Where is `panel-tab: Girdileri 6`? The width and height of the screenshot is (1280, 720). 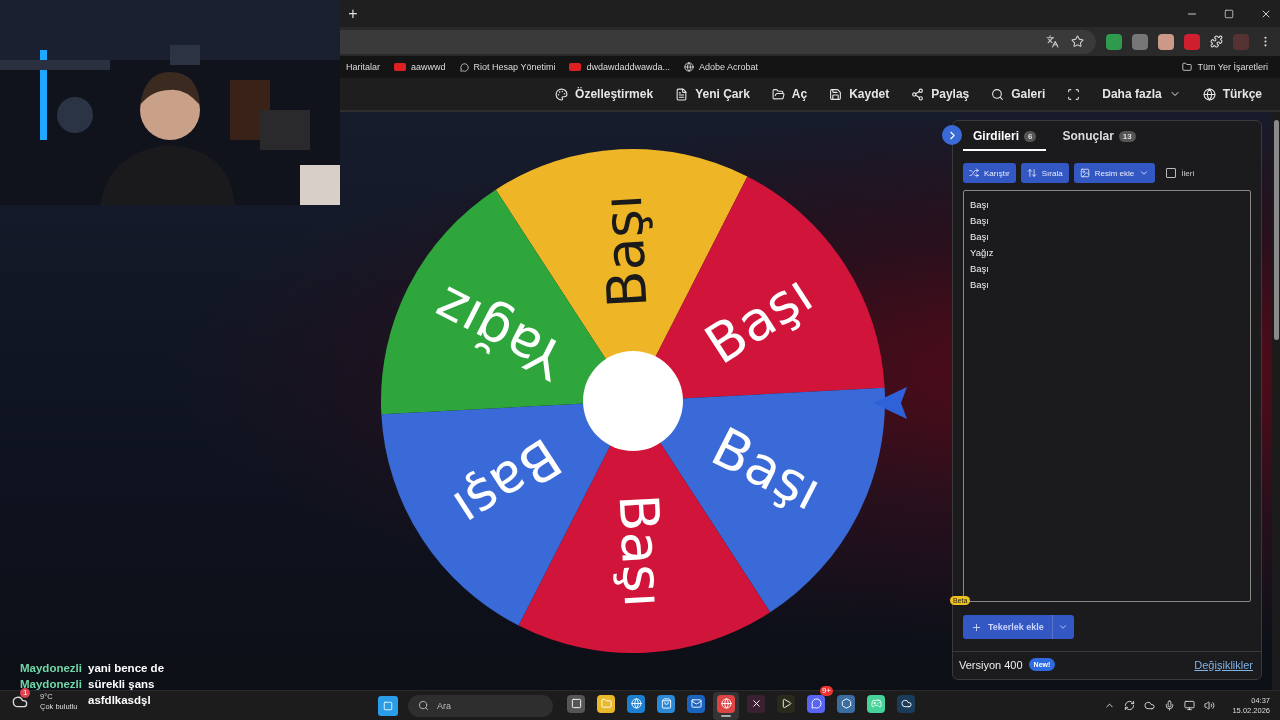
panel-tab: Girdileri 6 is located at coordinates (1005, 139).